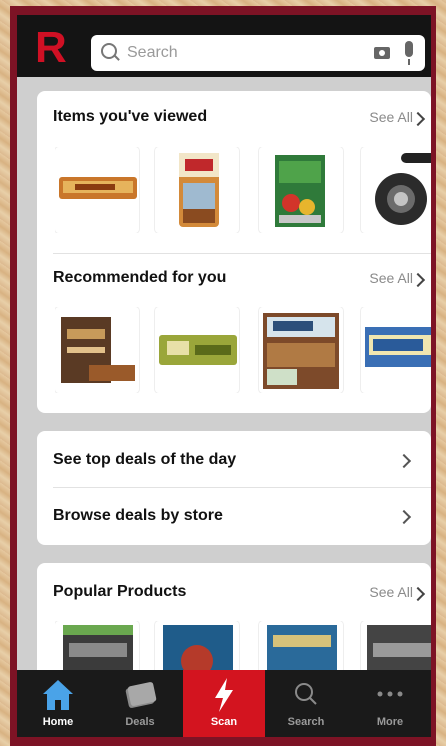 This screenshot has width=446, height=746. What do you see at coordinates (120, 591) in the screenshot?
I see `popular-title: Popular Products` at bounding box center [120, 591].